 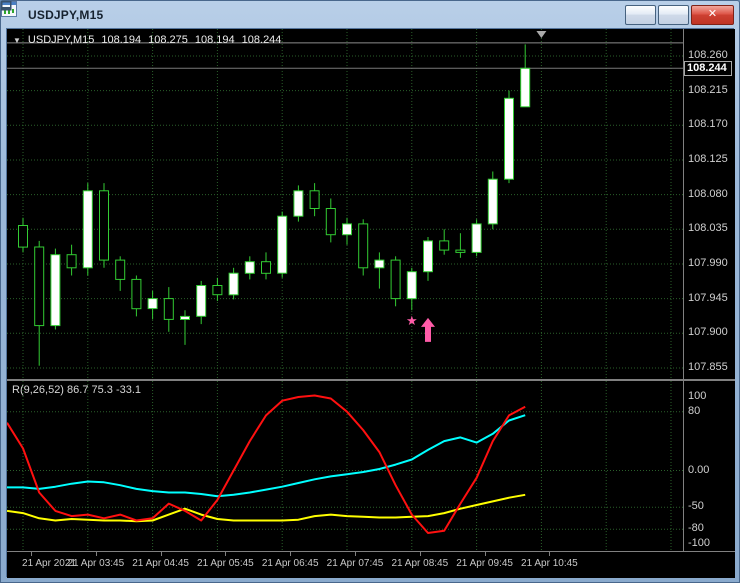 I want to click on price-axis-label: 108.260, so click(x=708, y=54).